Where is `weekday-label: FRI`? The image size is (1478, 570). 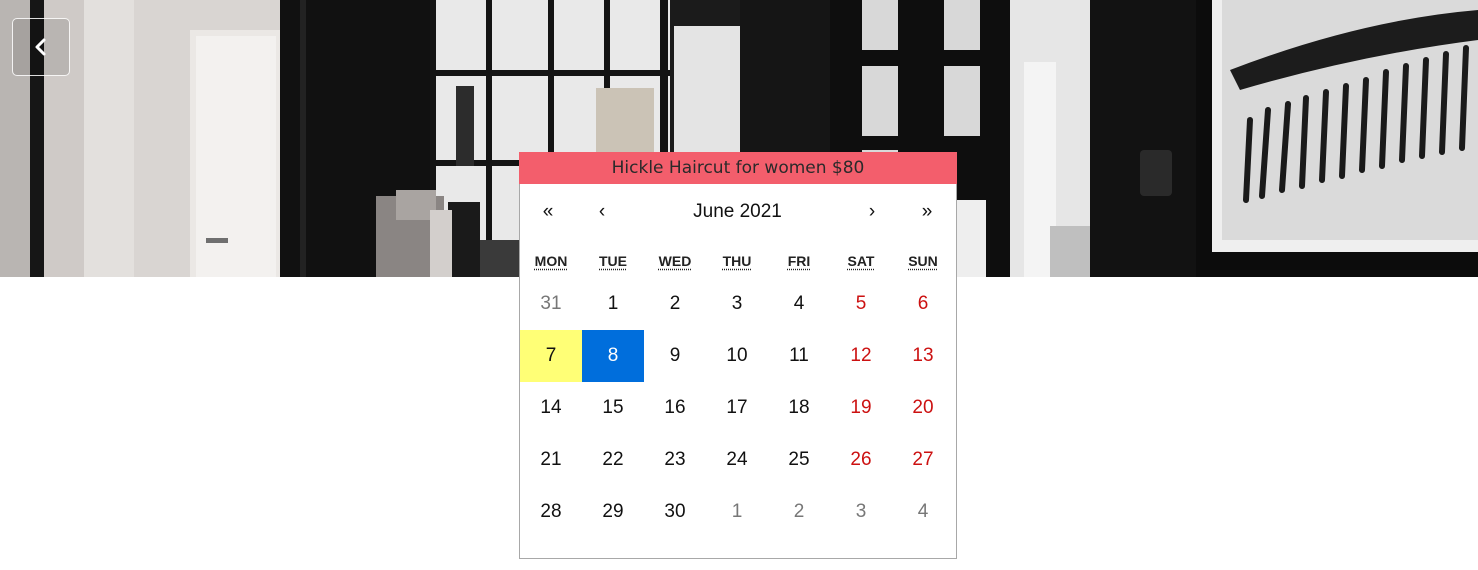
weekday-label: FRI is located at coordinates (799, 261).